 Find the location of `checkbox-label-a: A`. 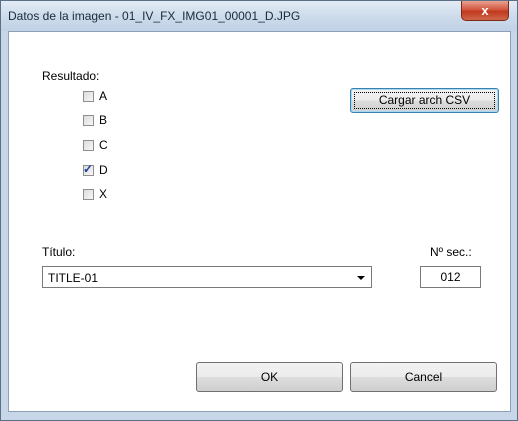

checkbox-label-a: A is located at coordinates (103, 96).